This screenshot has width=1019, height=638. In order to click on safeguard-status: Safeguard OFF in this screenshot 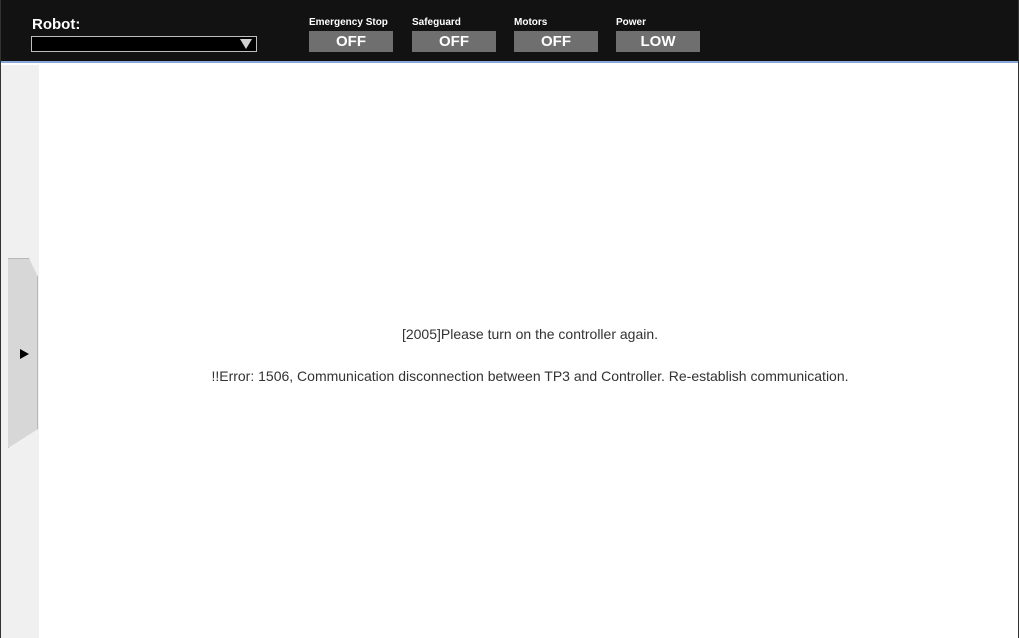, I will do `click(454, 34)`.